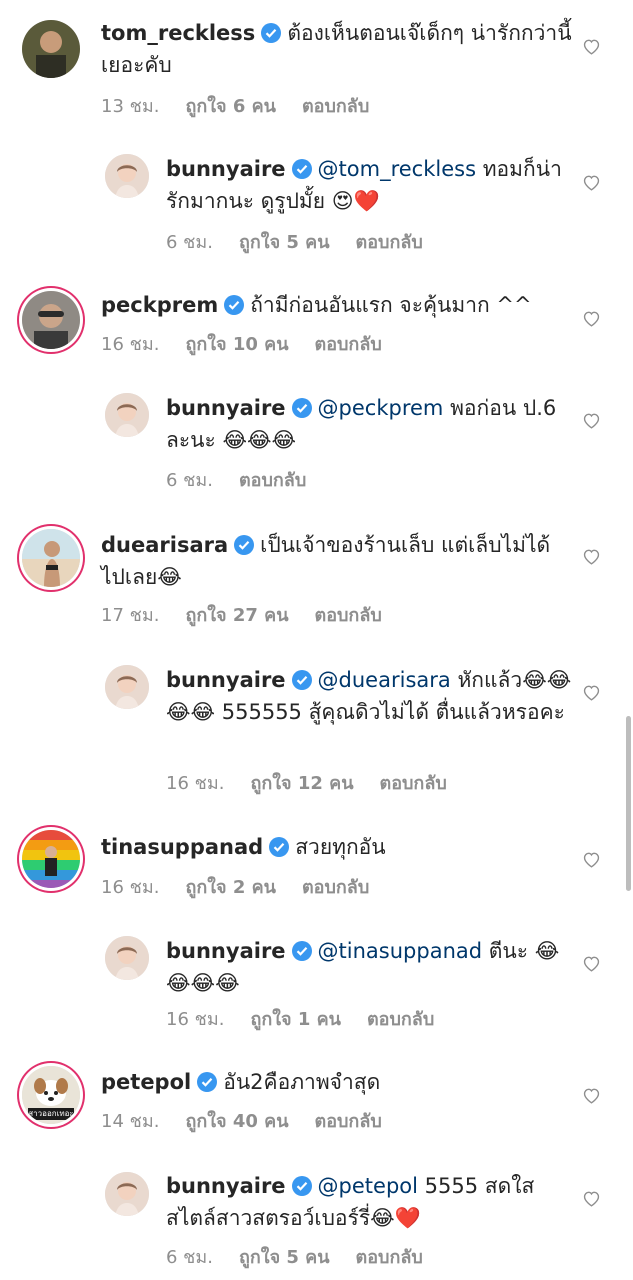 The height and width of the screenshot is (1280, 633). I want to click on timestamp: 17 ชม., so click(130, 615).